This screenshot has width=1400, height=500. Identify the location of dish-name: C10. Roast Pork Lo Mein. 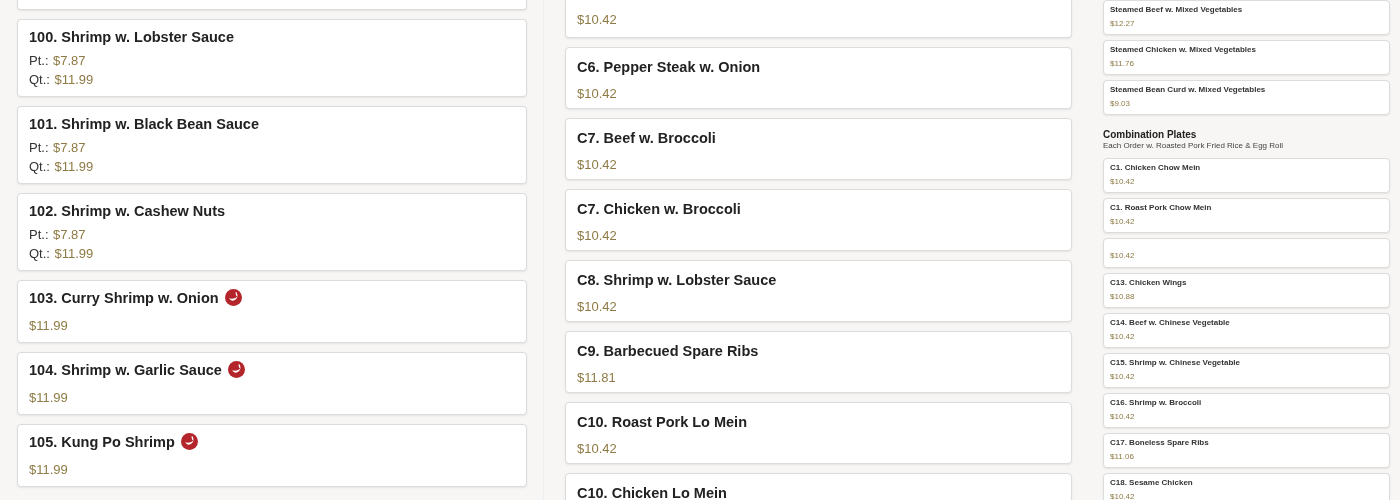
(662, 422).